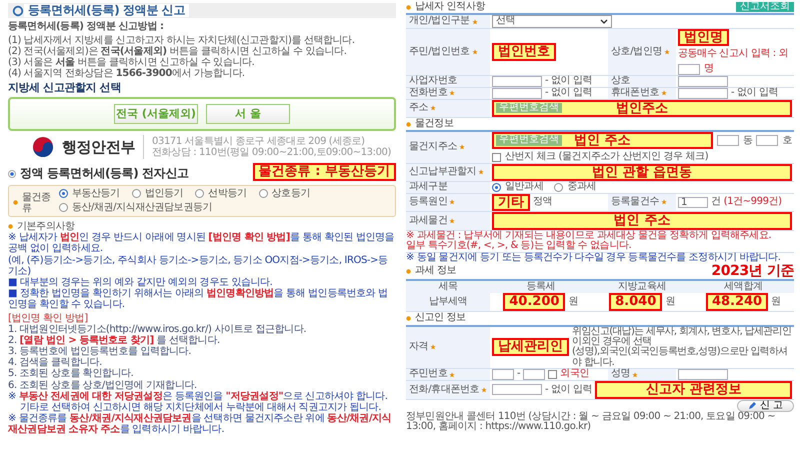  I want to click on notice-line: 3. 등록번호에 법인등록번호를 입력합니다., so click(100, 352).